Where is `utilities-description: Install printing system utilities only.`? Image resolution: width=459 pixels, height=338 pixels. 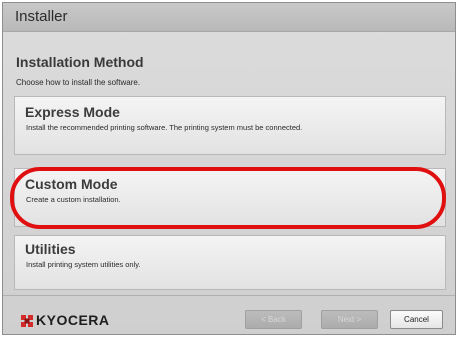 utilities-description: Install printing system utilities only. is located at coordinates (83, 264).